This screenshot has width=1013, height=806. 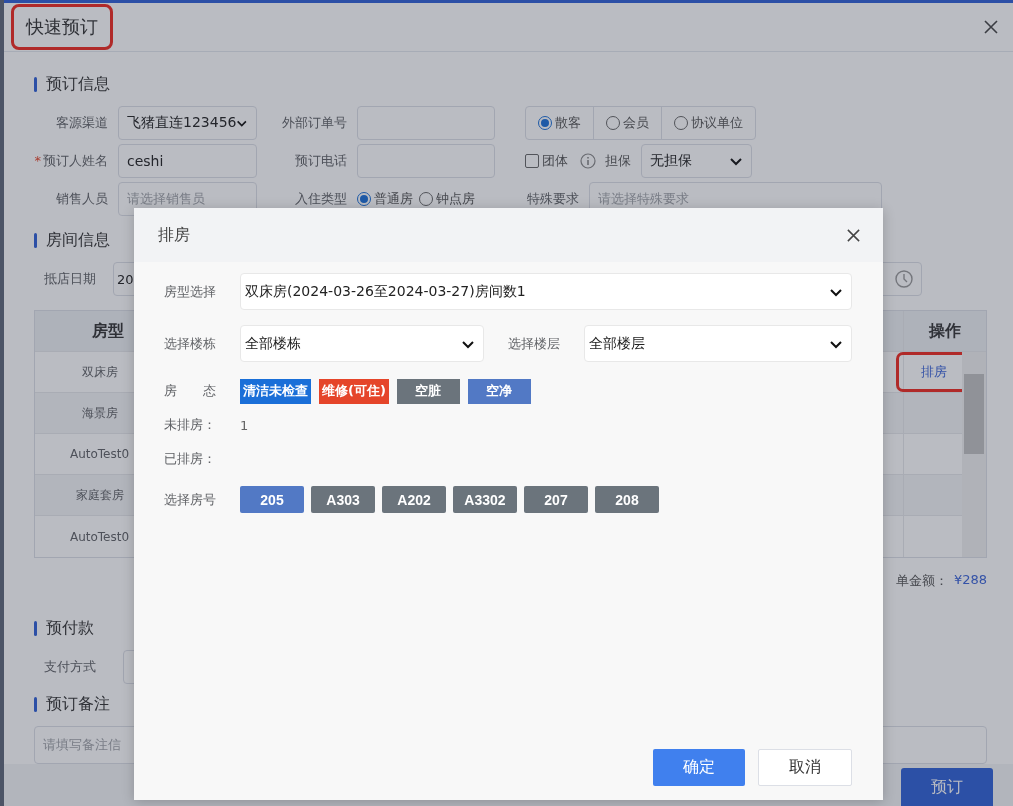 I want to click on room-number-button: 205, so click(x=272, y=499).